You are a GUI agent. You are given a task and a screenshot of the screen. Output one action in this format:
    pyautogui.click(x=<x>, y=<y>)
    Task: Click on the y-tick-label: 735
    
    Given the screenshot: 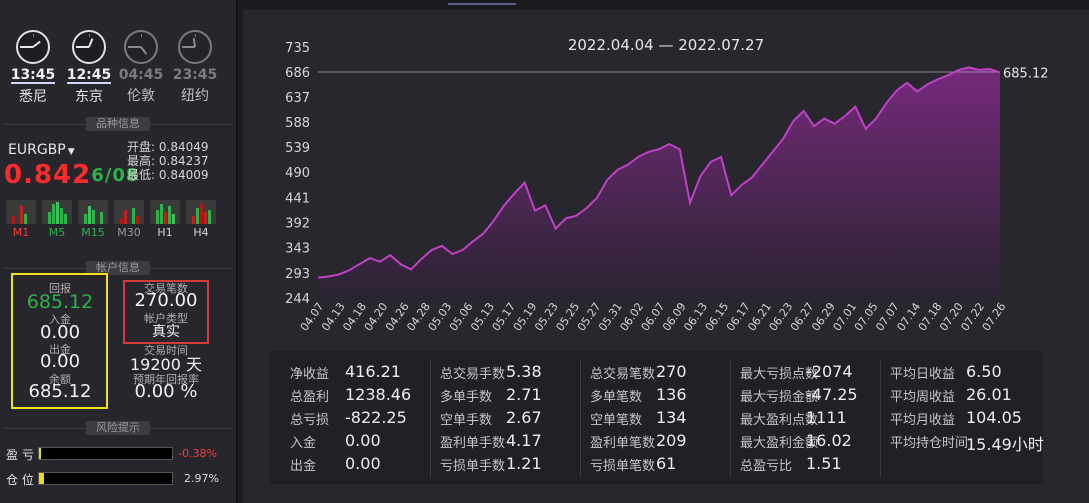 What is the action you would take?
    pyautogui.click(x=297, y=48)
    